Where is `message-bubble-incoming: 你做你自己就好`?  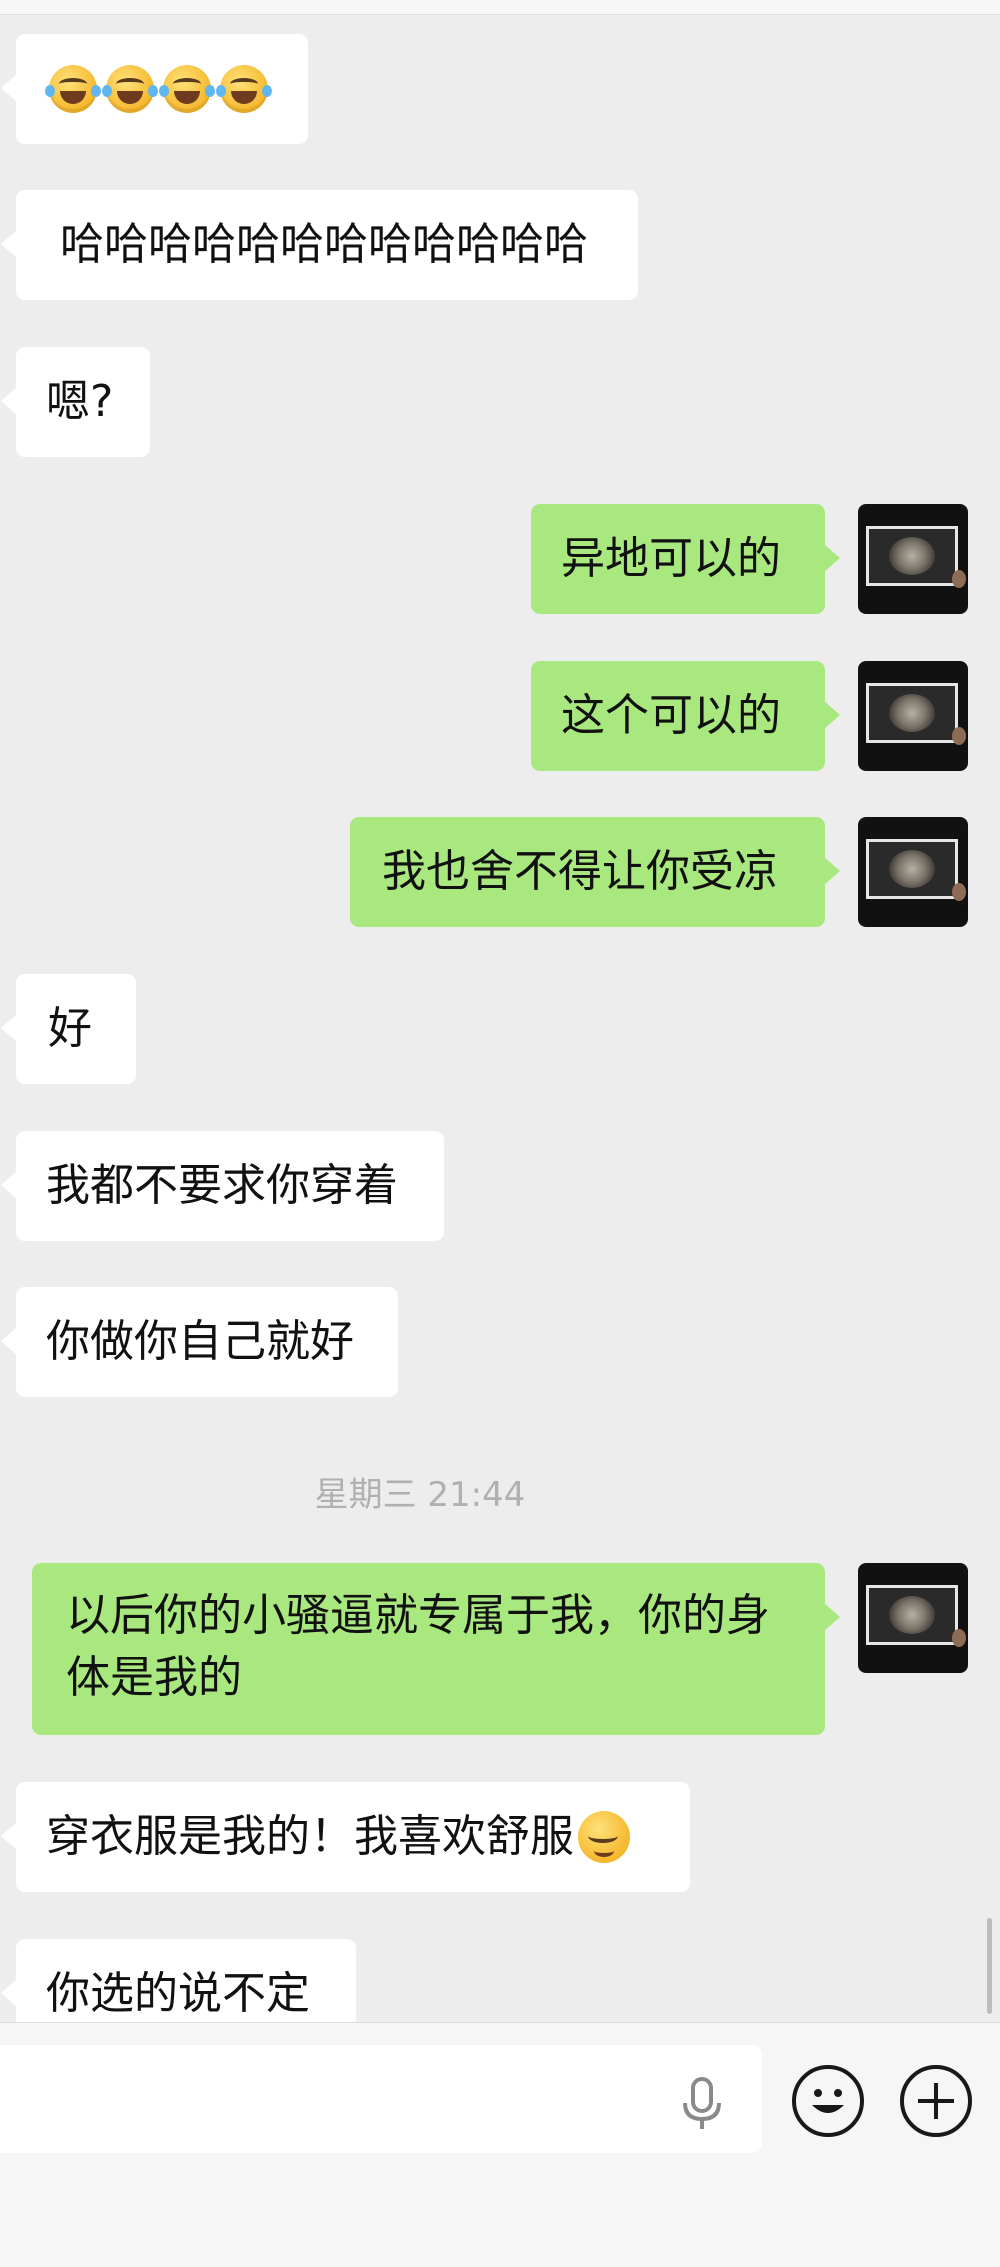 message-bubble-incoming: 你做你自己就好 is located at coordinates (199, 1342).